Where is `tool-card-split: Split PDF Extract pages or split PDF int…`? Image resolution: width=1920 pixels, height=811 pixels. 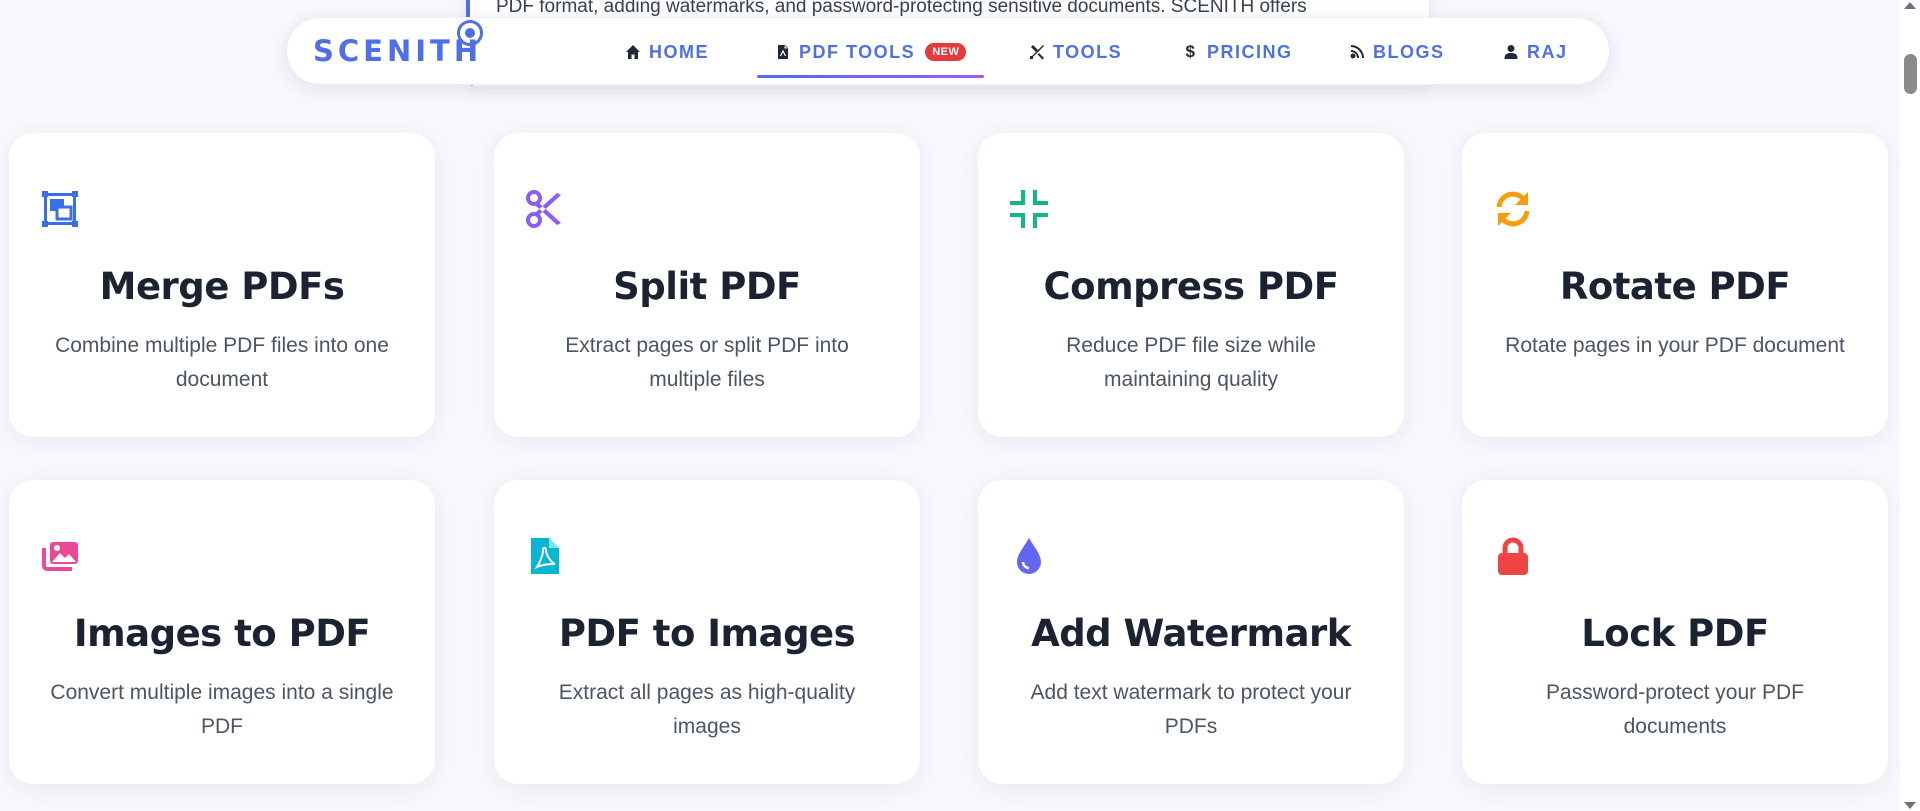 tool-card-split: Split PDF Extract pages or split PDF int… is located at coordinates (707, 285).